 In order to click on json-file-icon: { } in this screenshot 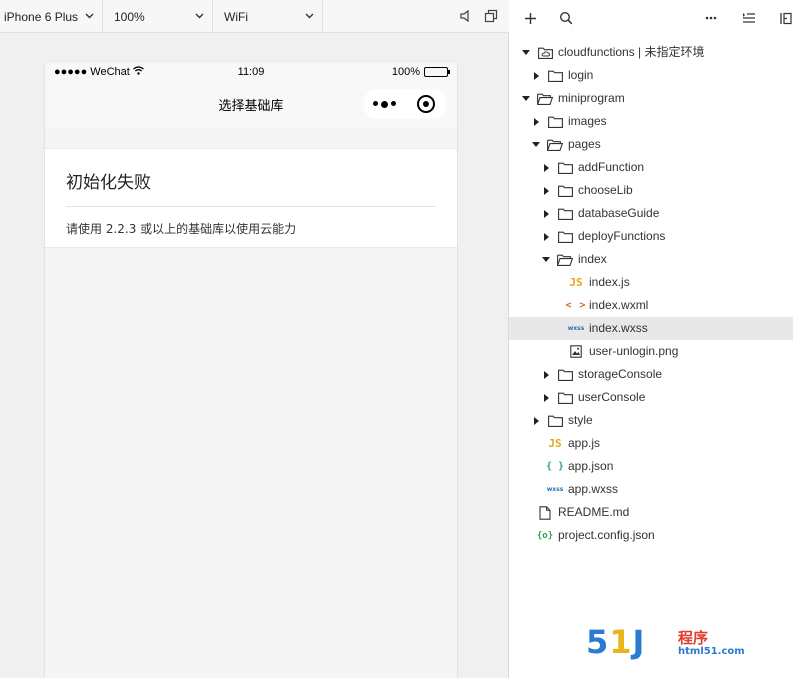, I will do `click(555, 466)`.